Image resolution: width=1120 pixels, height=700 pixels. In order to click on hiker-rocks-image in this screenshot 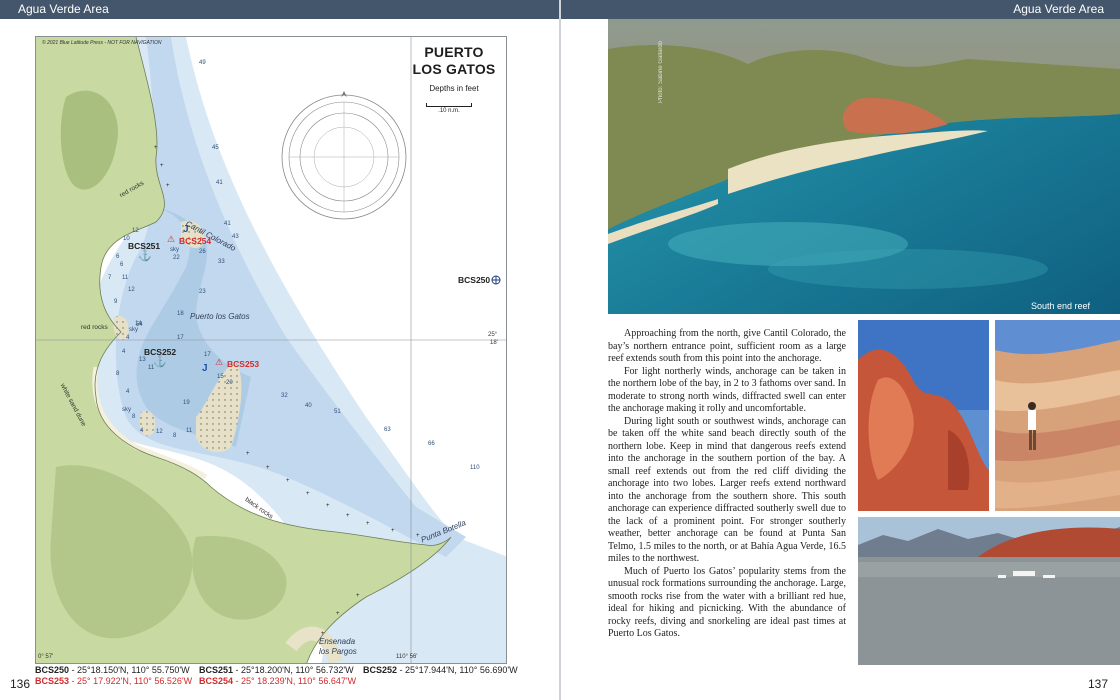, I will do `click(1057, 415)`.